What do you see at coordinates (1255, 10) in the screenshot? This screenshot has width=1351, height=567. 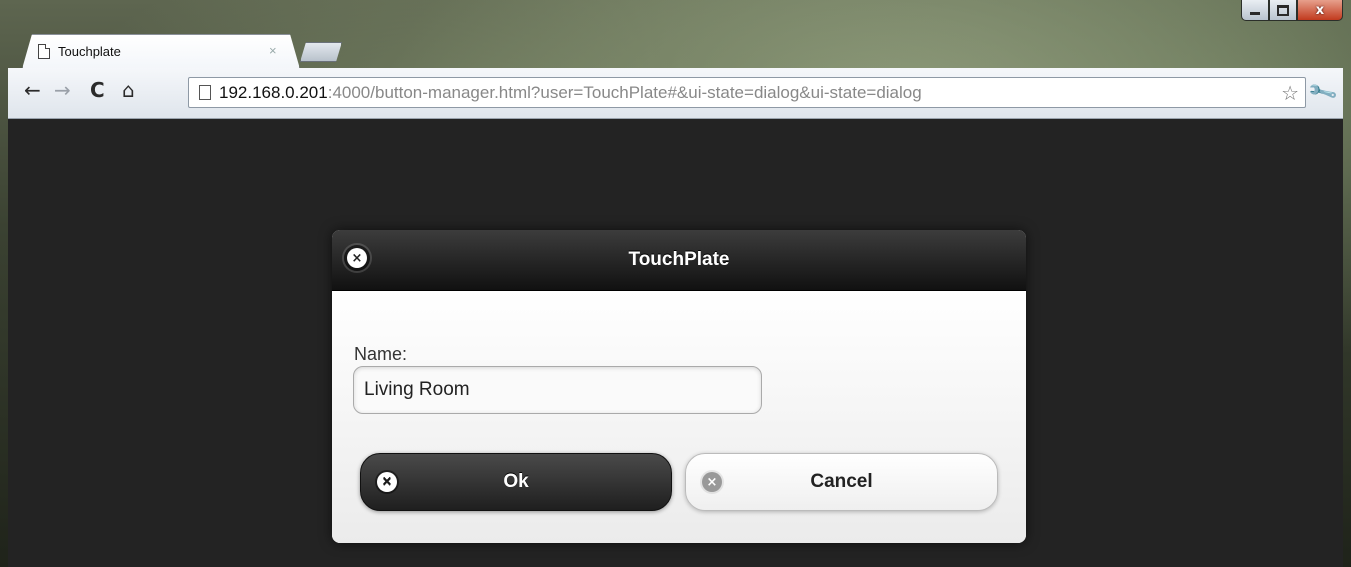 I see `minimize-button` at bounding box center [1255, 10].